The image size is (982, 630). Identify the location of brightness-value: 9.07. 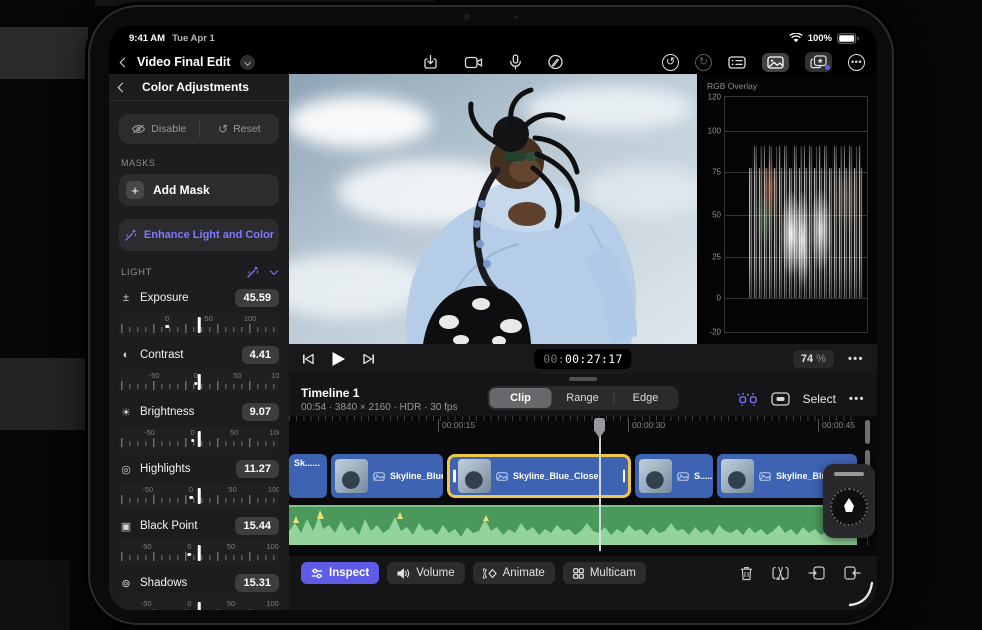
(260, 412).